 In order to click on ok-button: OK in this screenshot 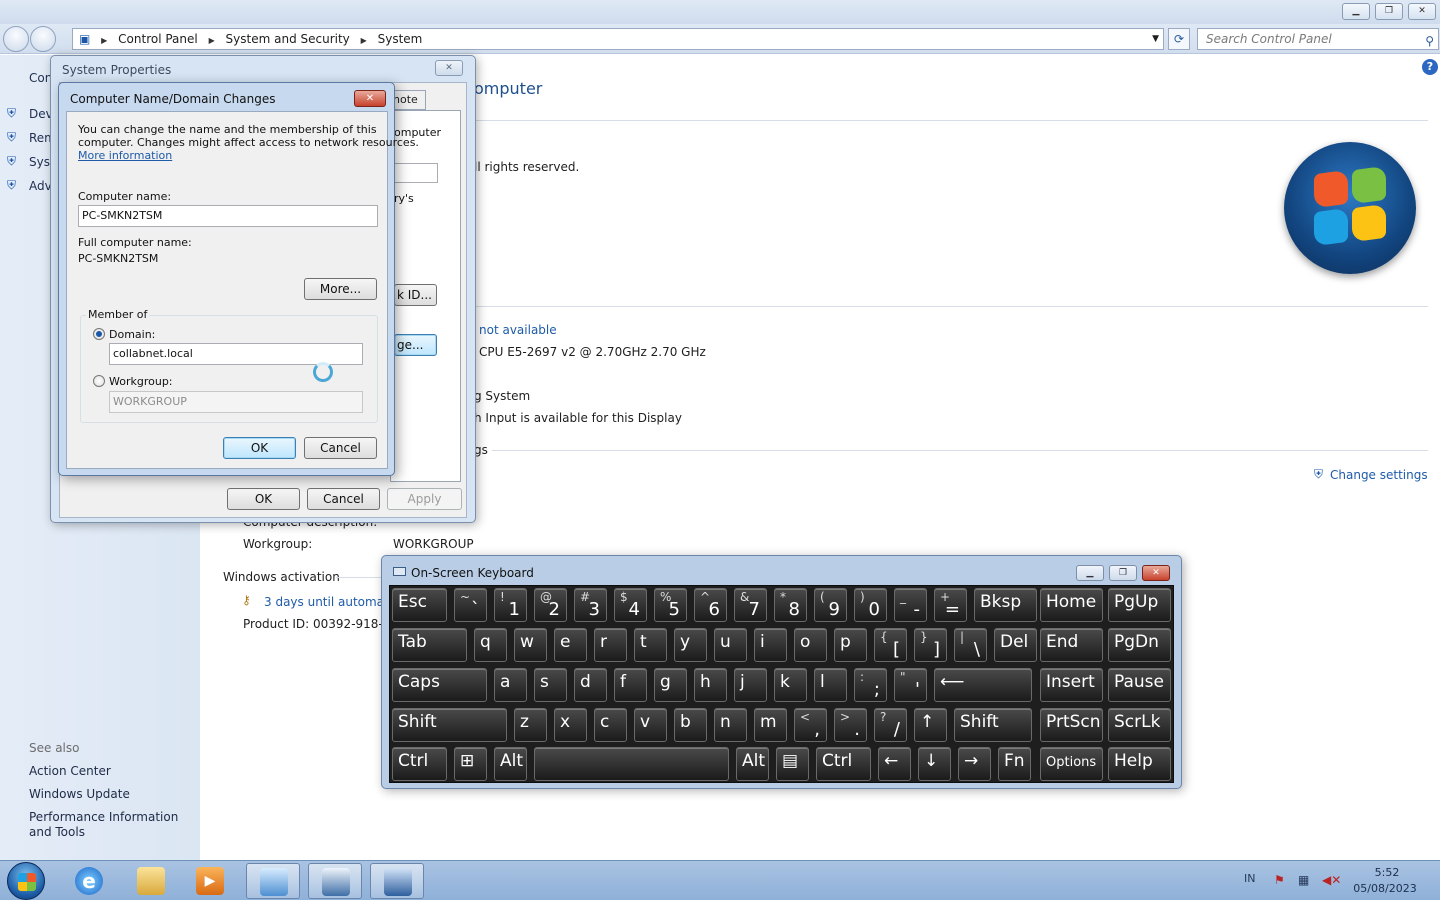, I will do `click(259, 448)`.